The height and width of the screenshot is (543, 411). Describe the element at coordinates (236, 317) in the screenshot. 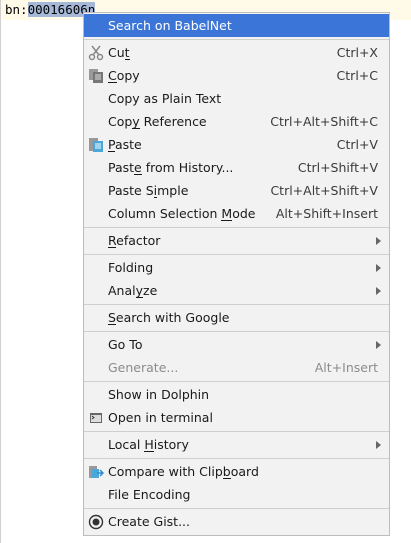

I see `menu-item-search-with-google: Search with Google` at that location.